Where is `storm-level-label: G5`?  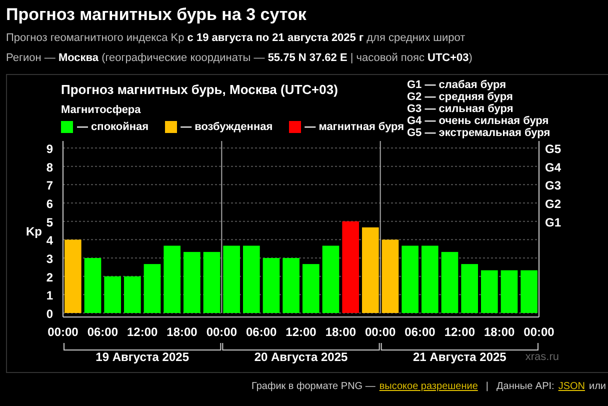 storm-level-label: G5 is located at coordinates (553, 149).